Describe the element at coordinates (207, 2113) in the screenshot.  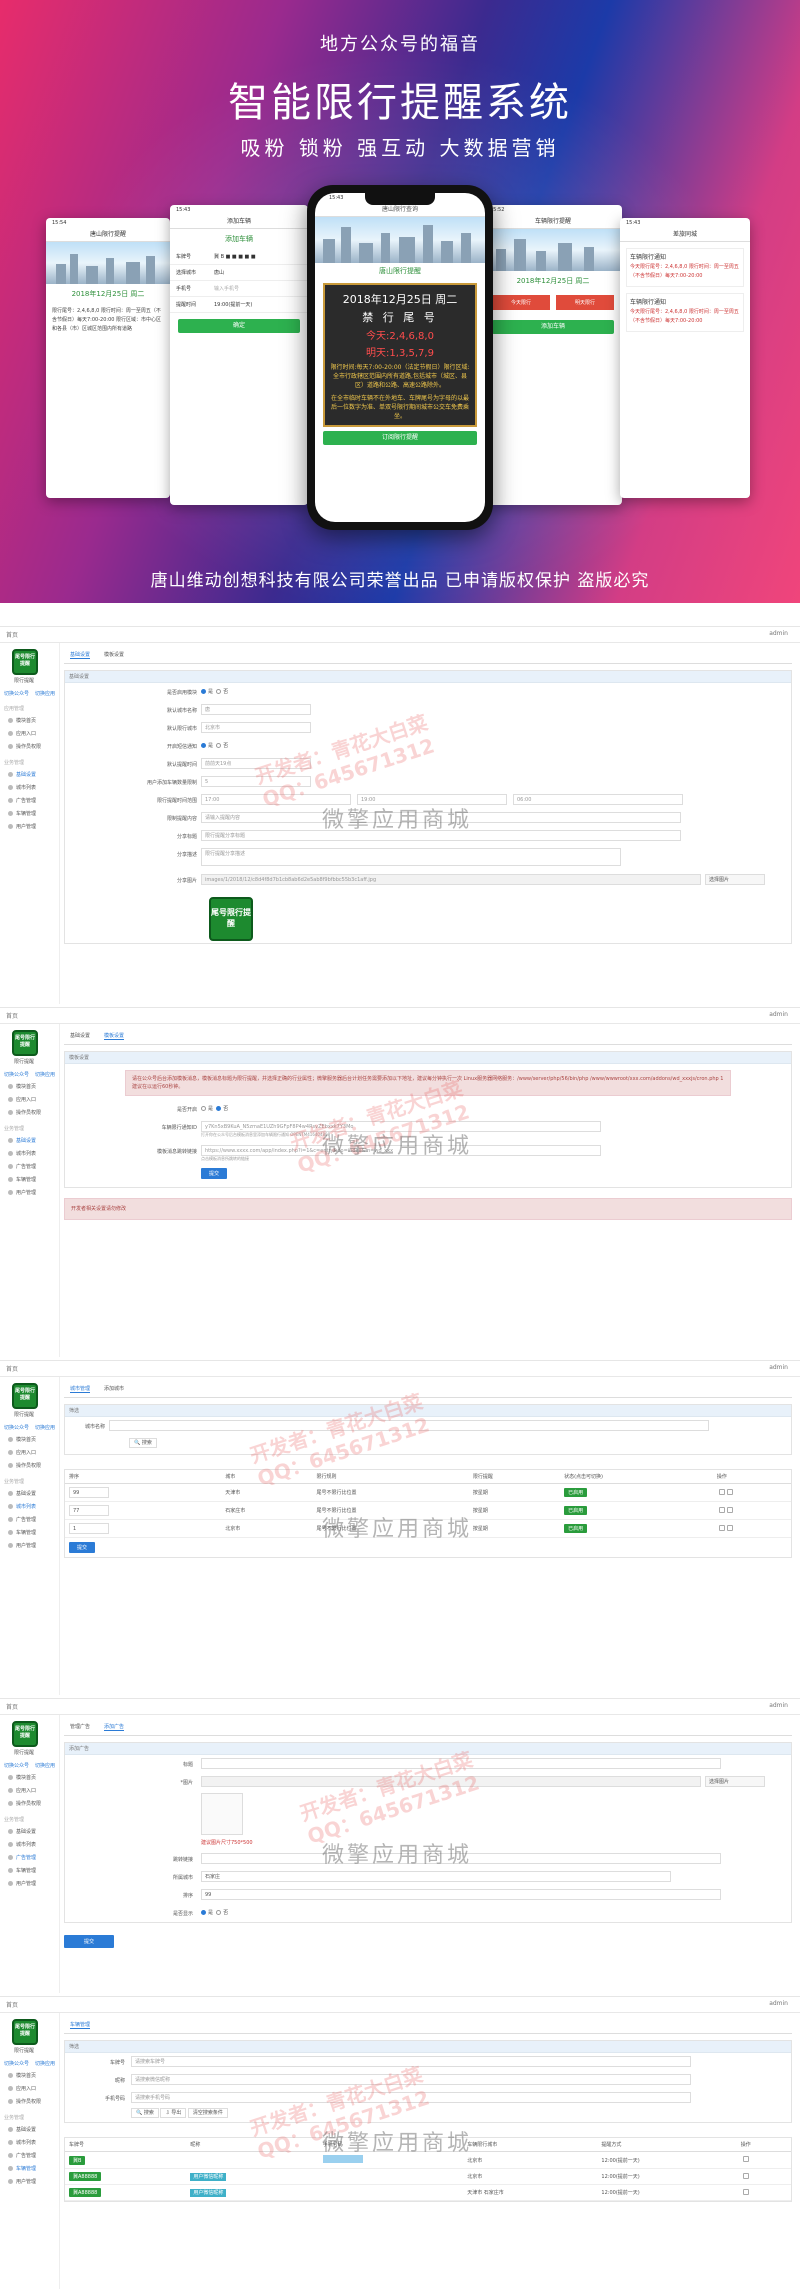
I see `clear-filter-button: 清空搜索条件` at that location.